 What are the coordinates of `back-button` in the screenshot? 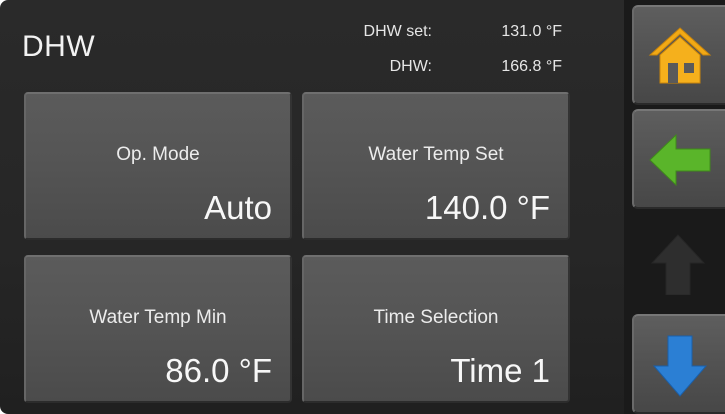 It's located at (678, 159).